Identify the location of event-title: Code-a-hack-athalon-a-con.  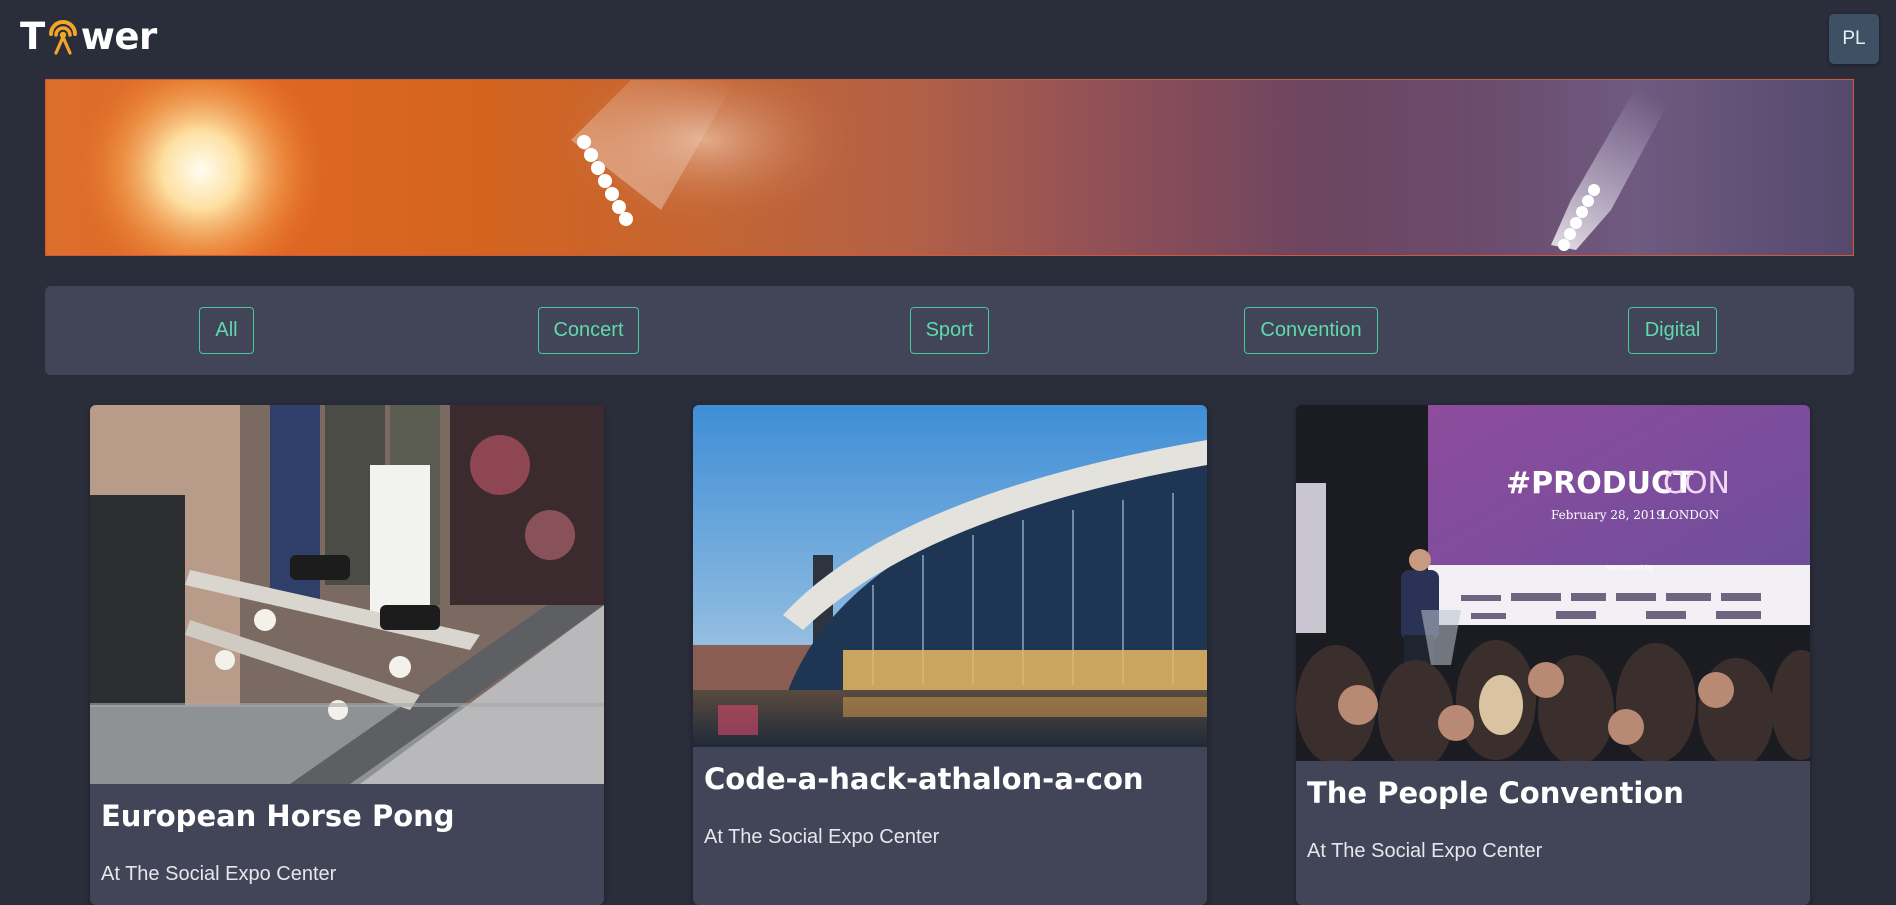
(924, 779).